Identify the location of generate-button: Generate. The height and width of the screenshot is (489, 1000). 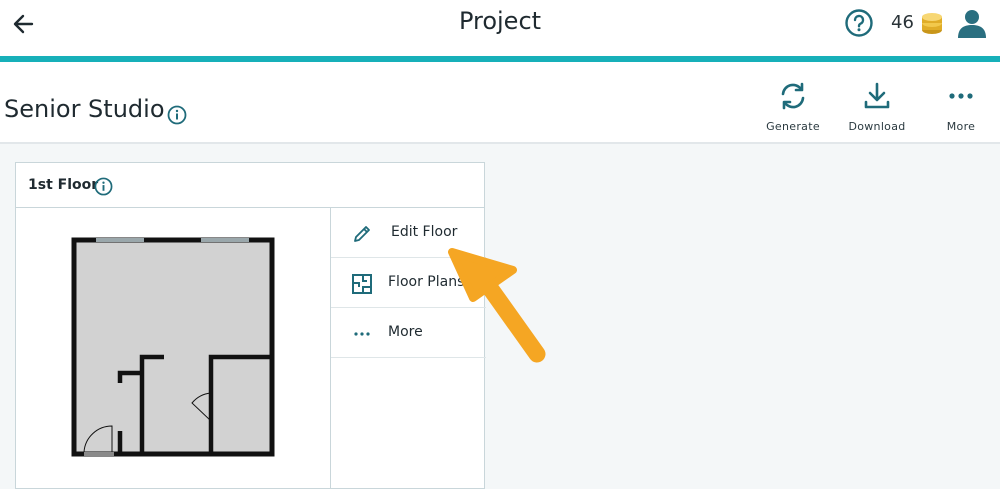
(793, 108).